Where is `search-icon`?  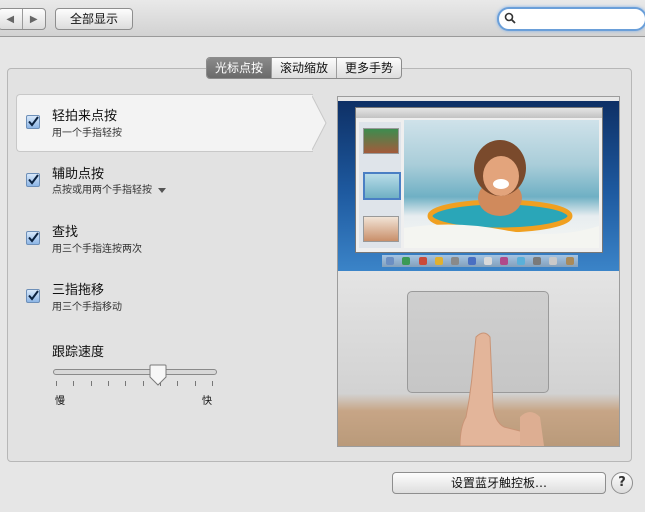
search-icon is located at coordinates (510, 18).